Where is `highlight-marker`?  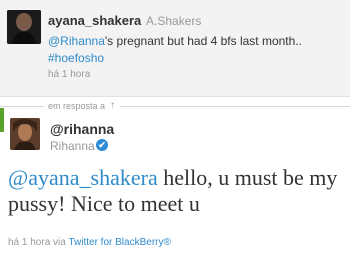 highlight-marker is located at coordinates (2, 120).